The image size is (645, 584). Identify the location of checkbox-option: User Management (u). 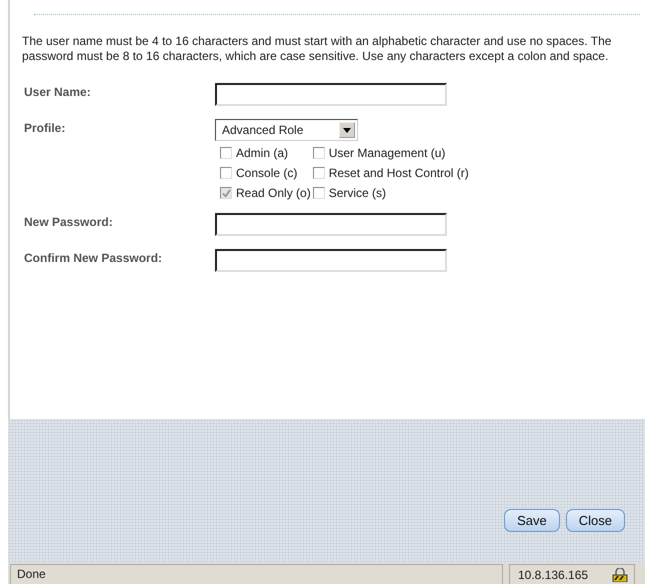
(390, 153).